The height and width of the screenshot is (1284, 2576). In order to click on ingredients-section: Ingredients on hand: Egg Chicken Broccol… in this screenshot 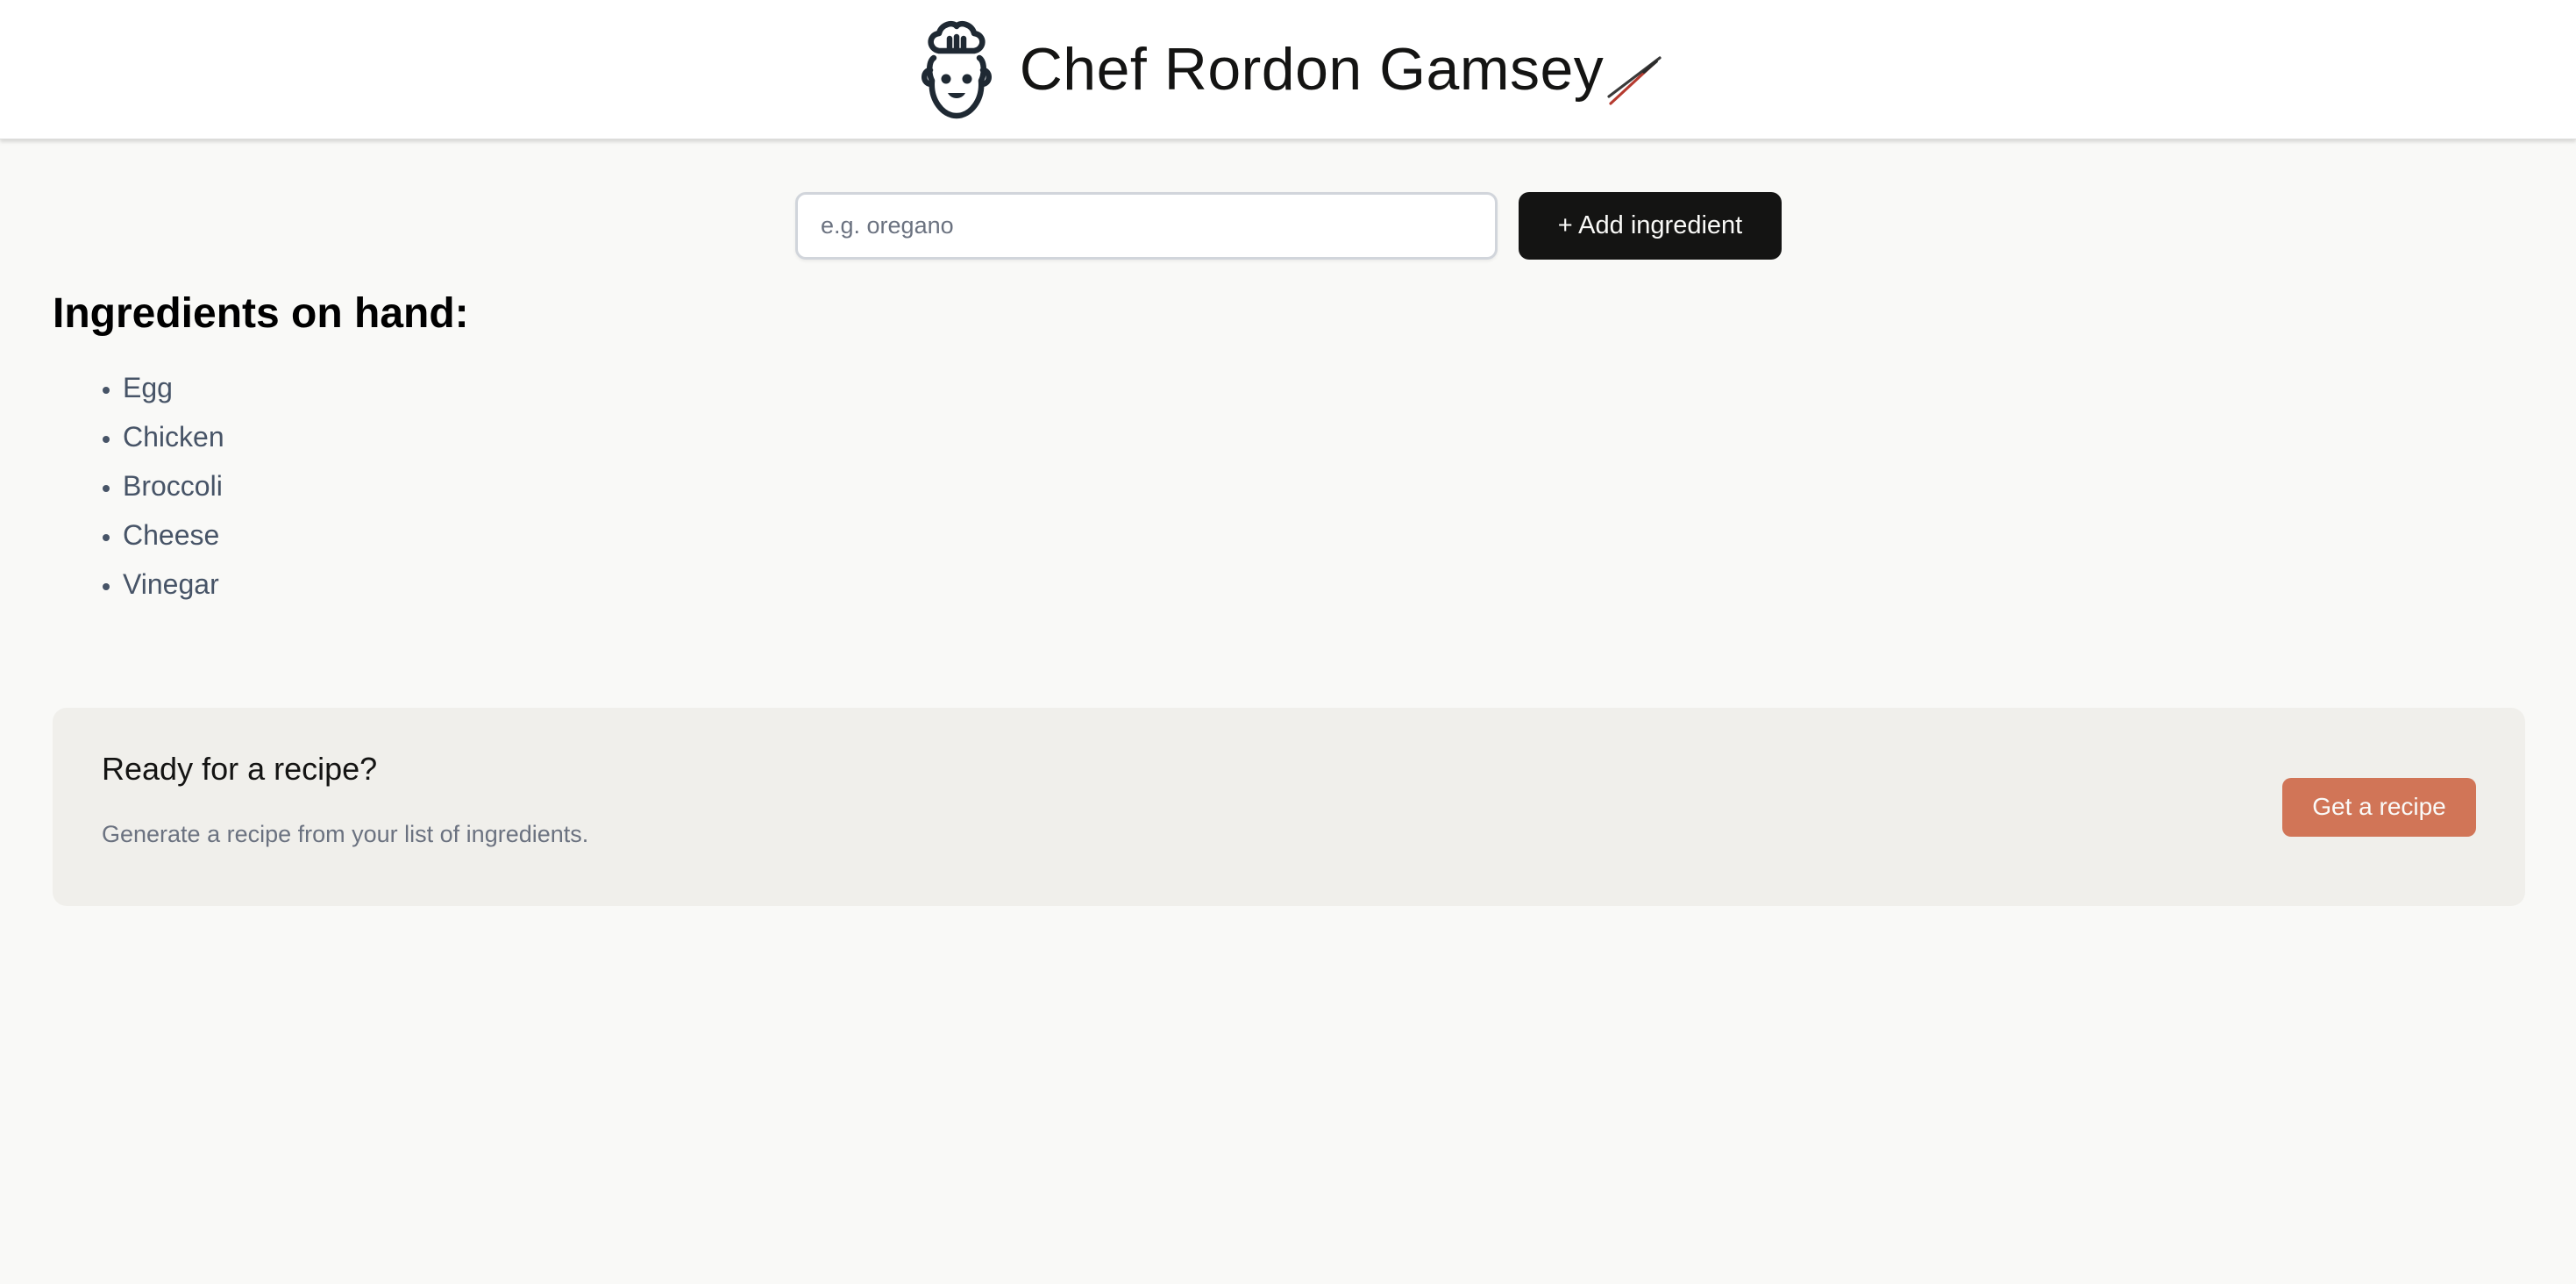, I will do `click(261, 449)`.